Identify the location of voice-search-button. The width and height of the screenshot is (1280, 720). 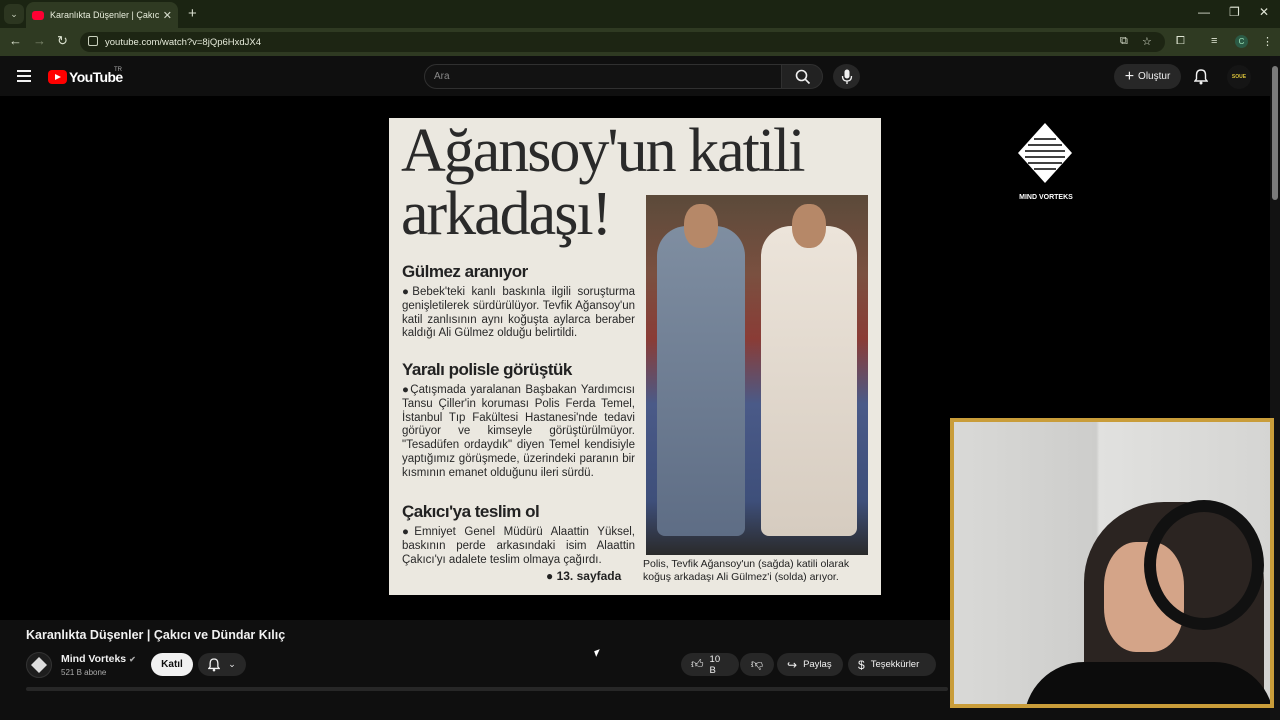
(846, 76).